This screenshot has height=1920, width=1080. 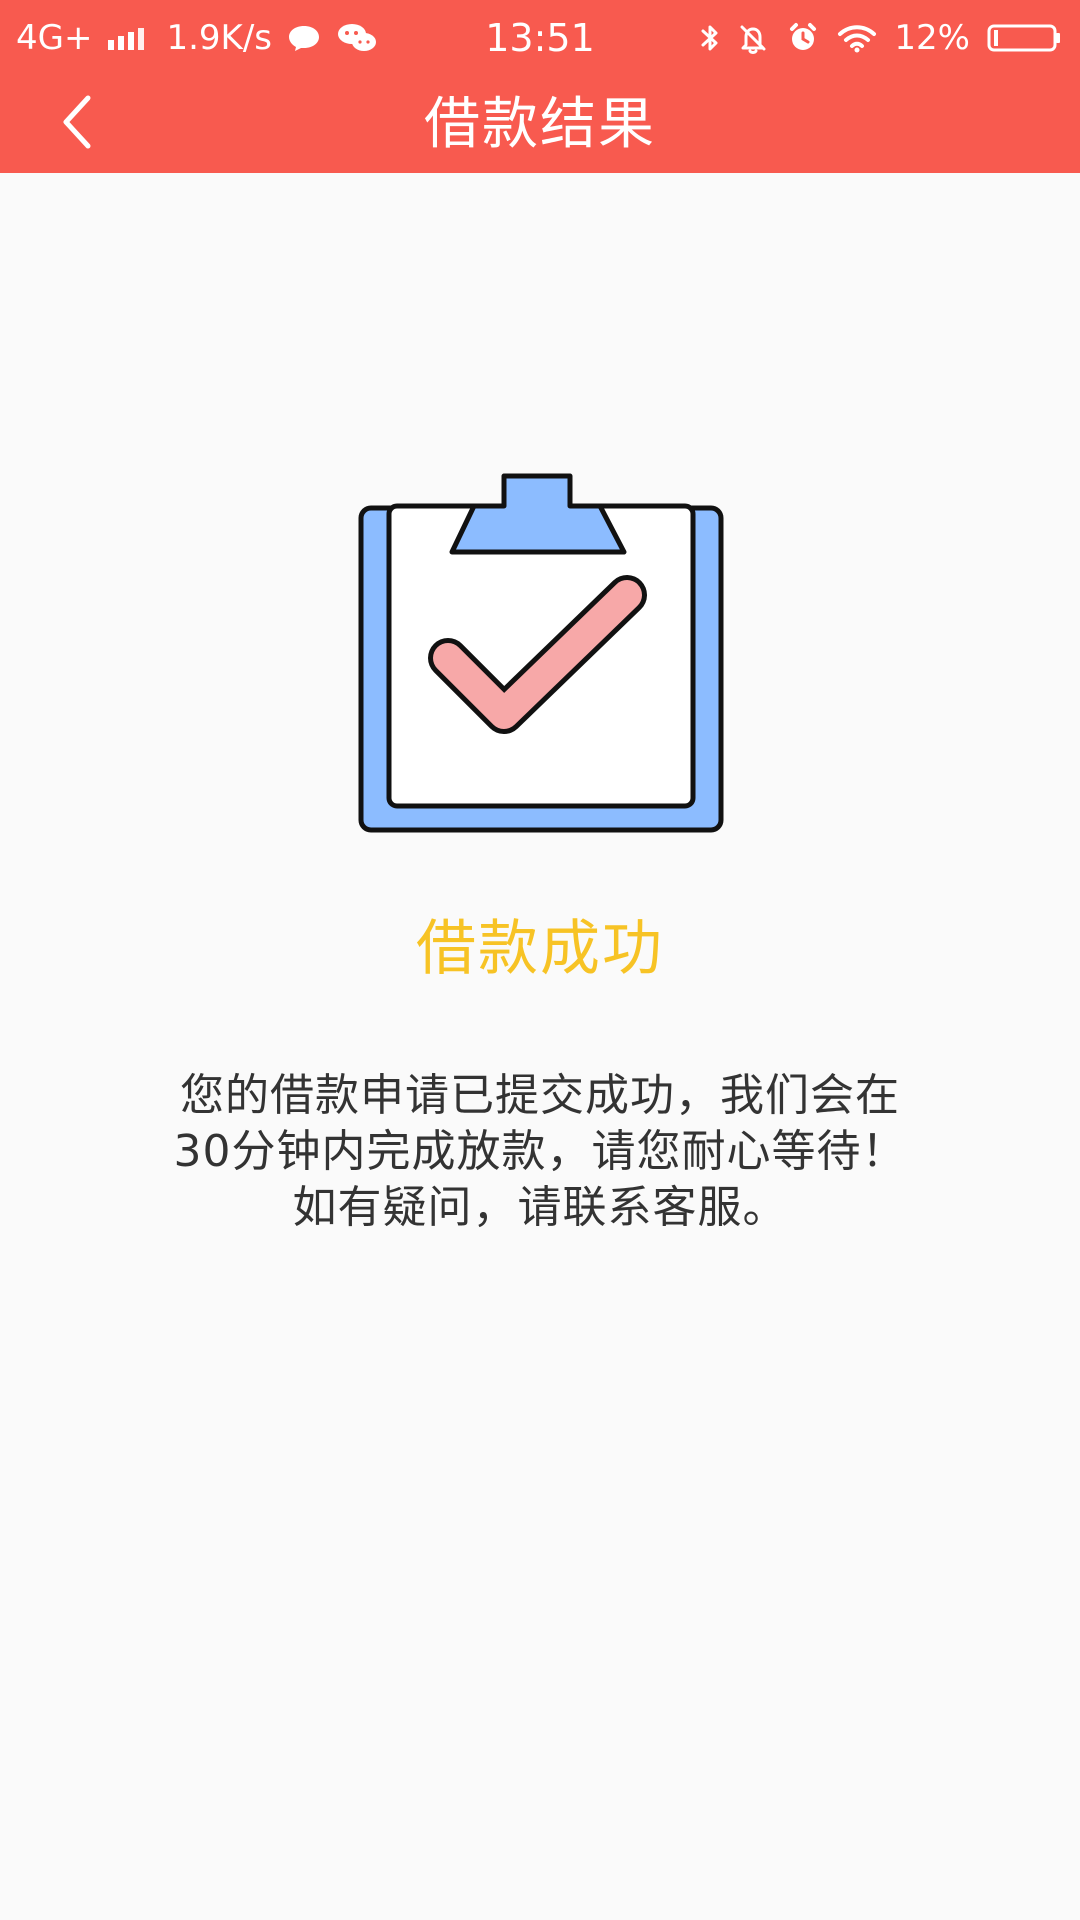 What do you see at coordinates (219, 38) in the screenshot?
I see `network-speed-label: 1.9K/s` at bounding box center [219, 38].